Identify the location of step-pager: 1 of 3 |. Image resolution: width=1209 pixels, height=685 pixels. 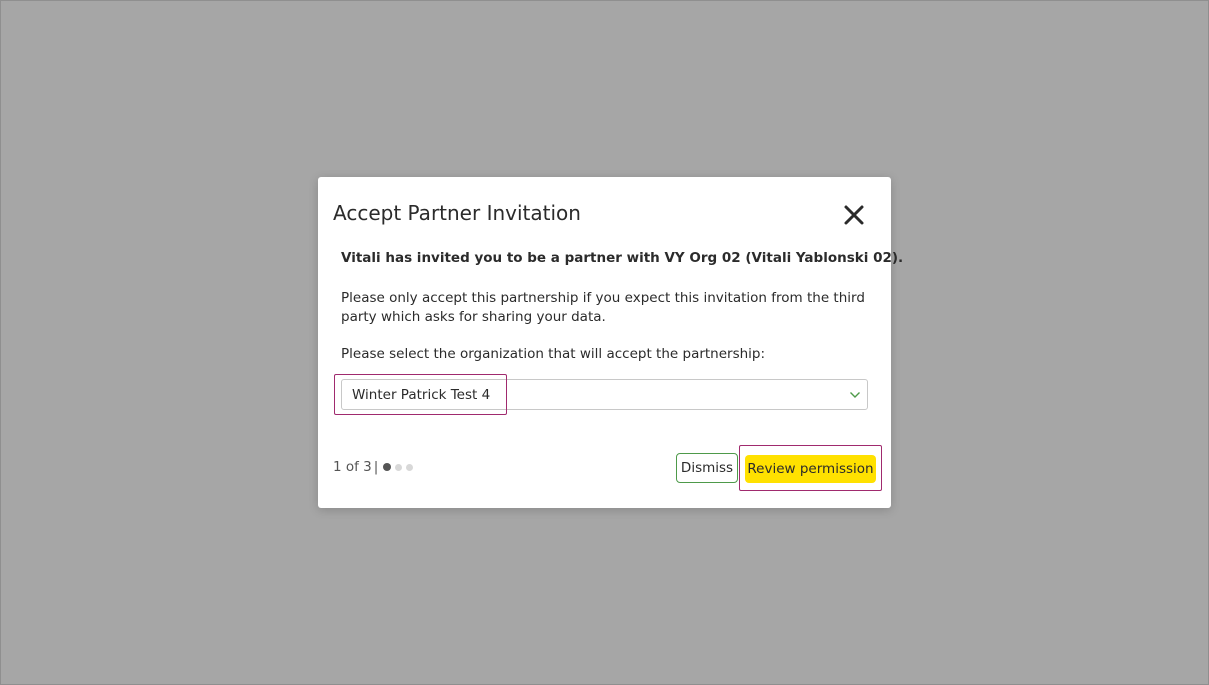
(373, 467).